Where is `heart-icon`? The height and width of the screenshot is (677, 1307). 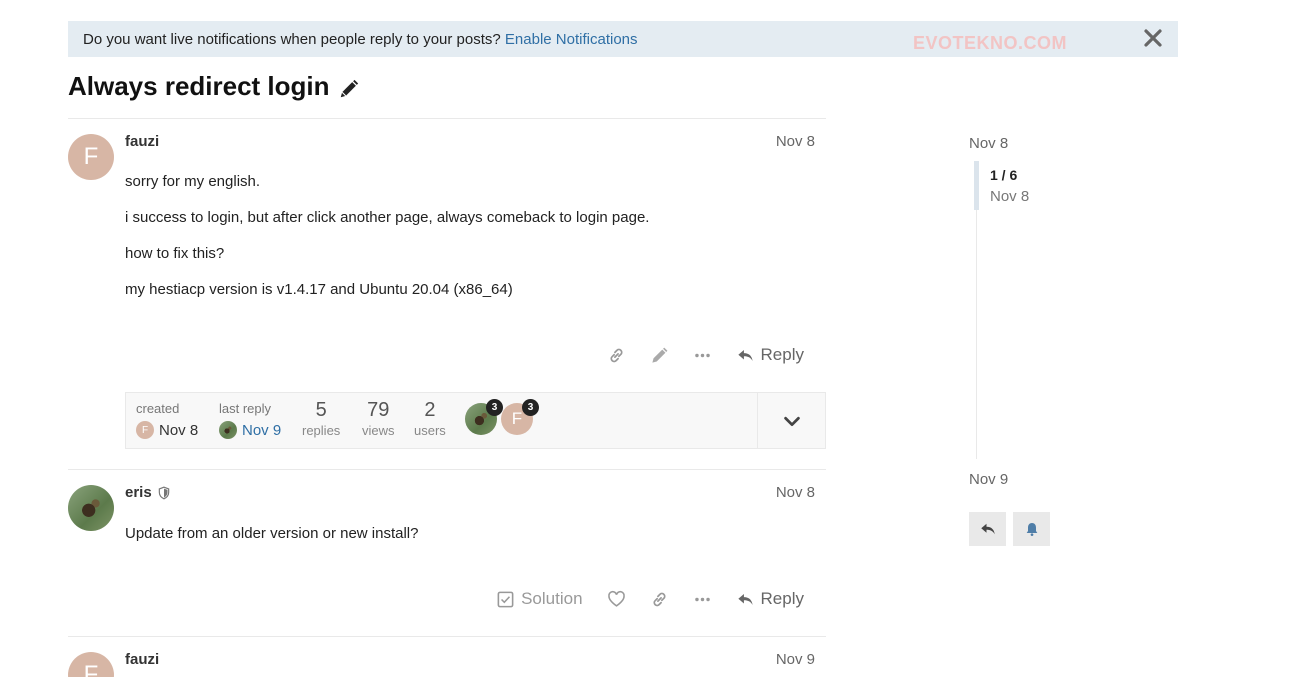
heart-icon is located at coordinates (616, 598).